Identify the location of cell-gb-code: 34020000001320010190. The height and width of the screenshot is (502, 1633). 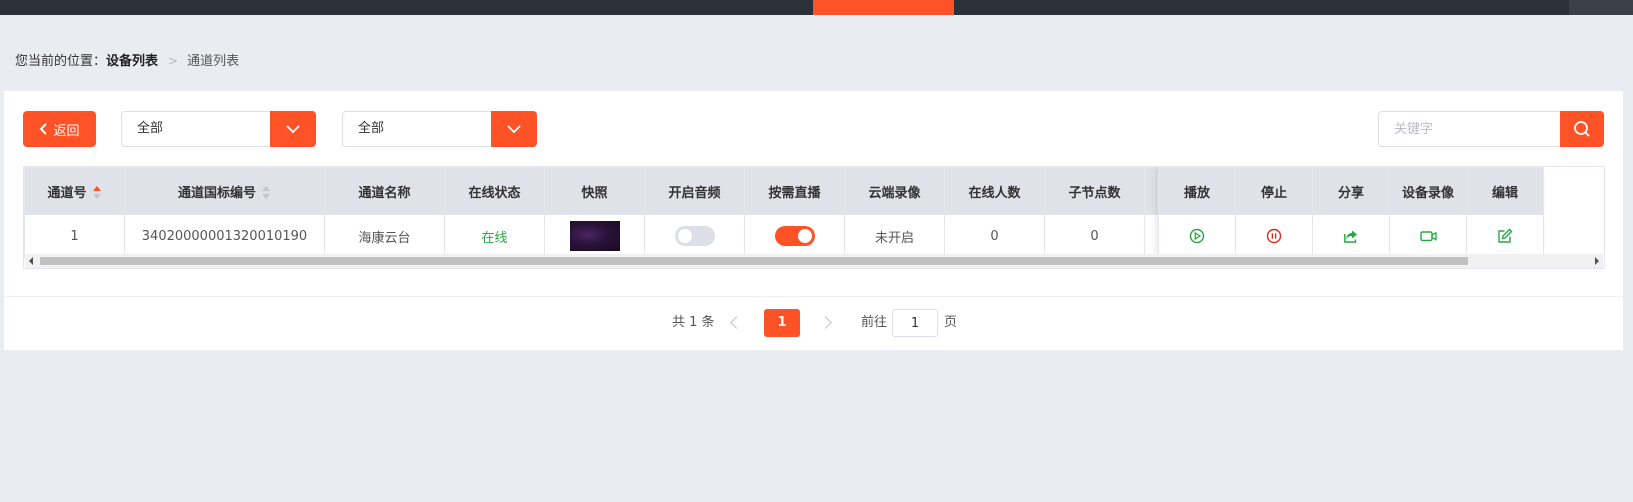
(224, 236).